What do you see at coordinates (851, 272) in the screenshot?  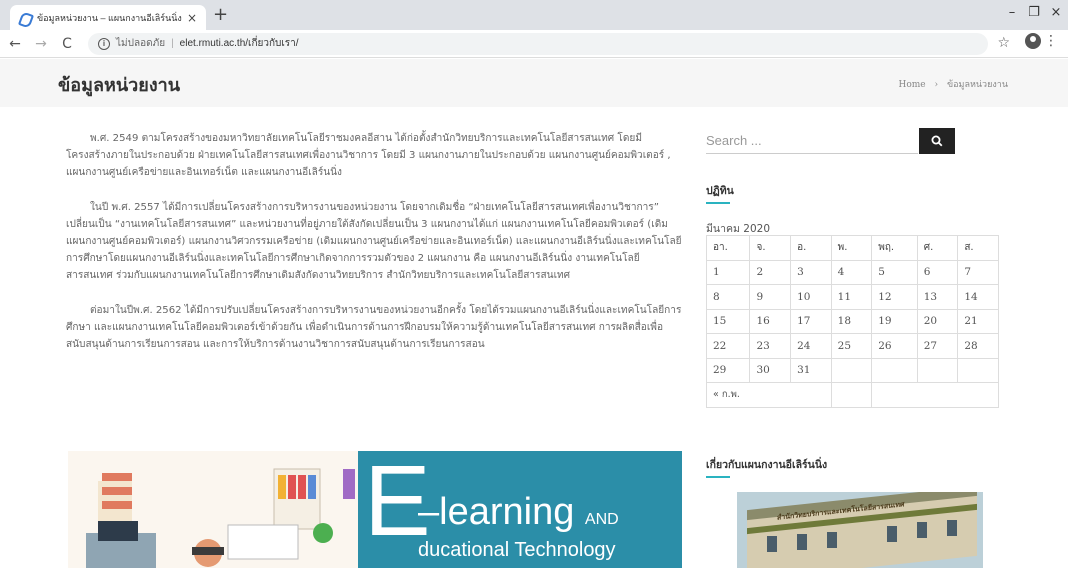 I see `calendar-day: 4` at bounding box center [851, 272].